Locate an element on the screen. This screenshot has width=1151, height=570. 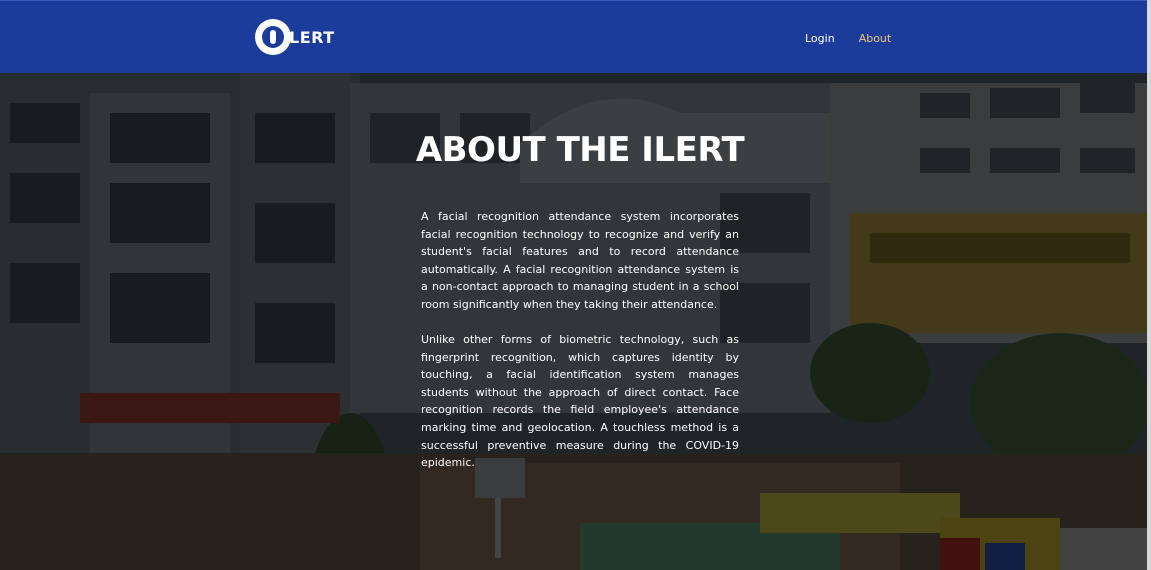
window-scrollbar is located at coordinates (1149, 285).